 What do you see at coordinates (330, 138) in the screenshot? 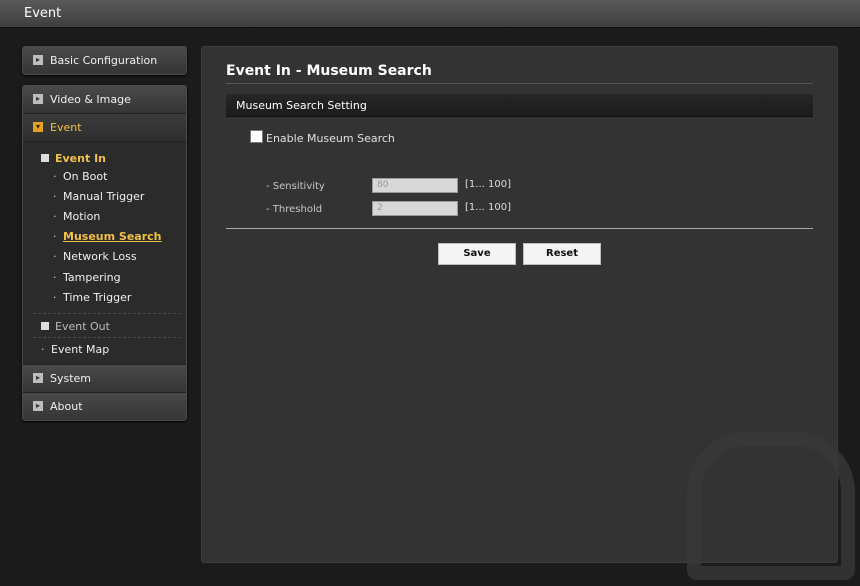
I see `enable-museum-search-label: Enable Museum Search` at bounding box center [330, 138].